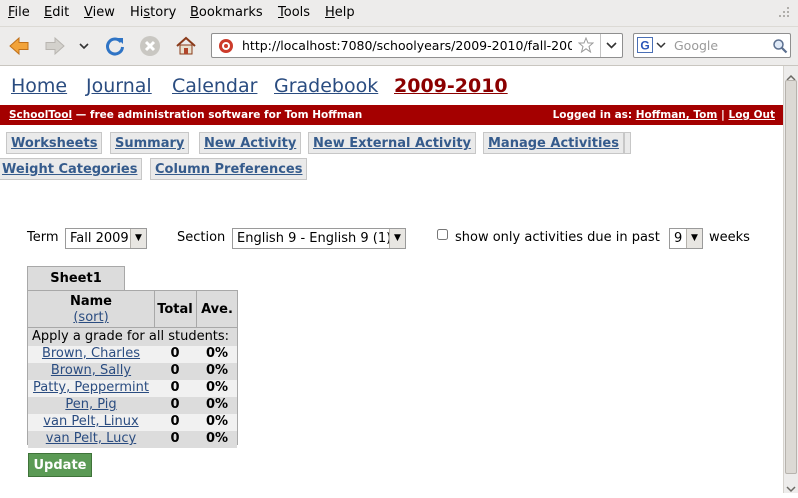  What do you see at coordinates (54, 143) in the screenshot?
I see `subnav-worksheets: Worksheets` at bounding box center [54, 143].